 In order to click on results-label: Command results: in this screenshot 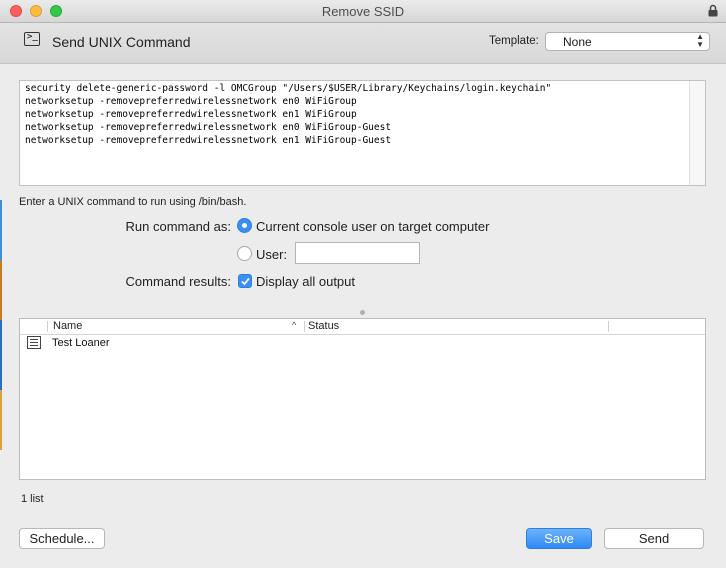, I will do `click(178, 281)`.